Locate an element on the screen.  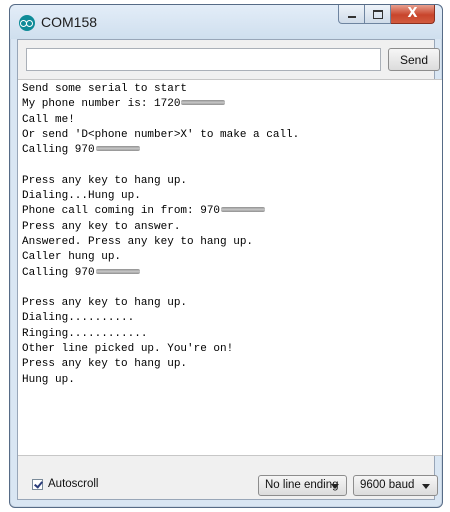
output-line-text: Phone call coming in from: 970 is located at coordinates (121, 211).